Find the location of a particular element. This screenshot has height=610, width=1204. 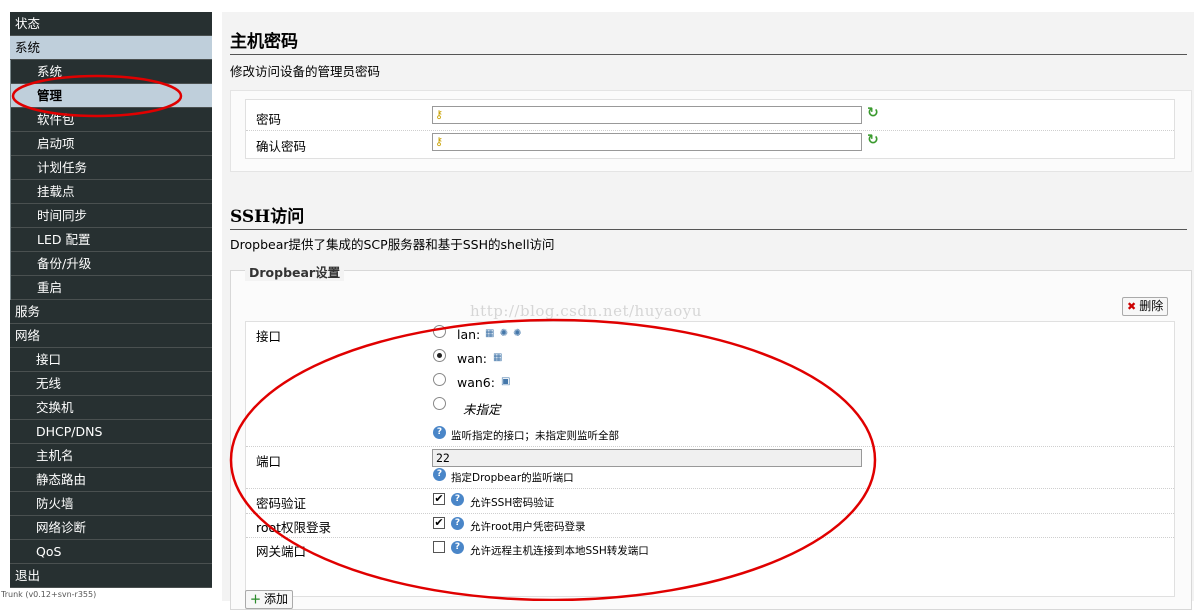

interface-radio-wan is located at coordinates (439, 355).